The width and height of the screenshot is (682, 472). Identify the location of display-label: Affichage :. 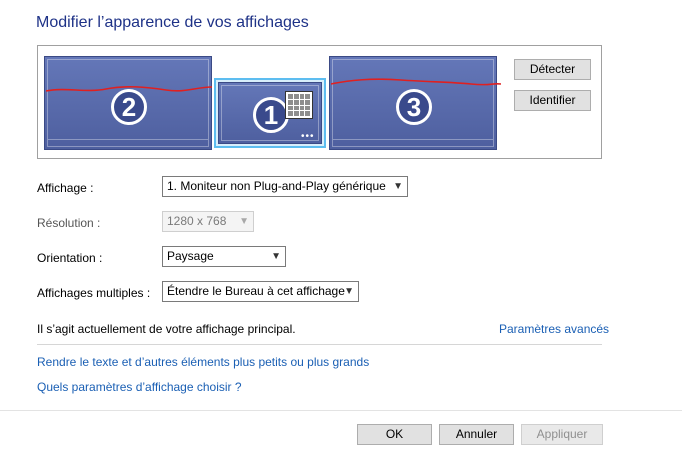
(65, 188).